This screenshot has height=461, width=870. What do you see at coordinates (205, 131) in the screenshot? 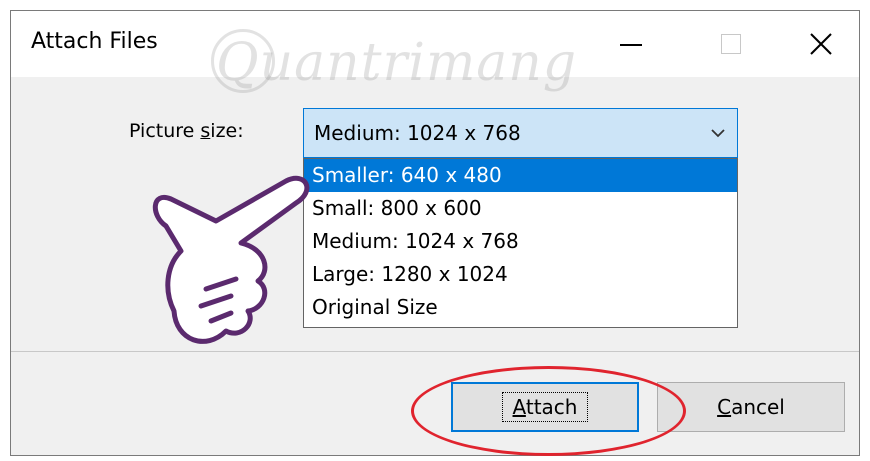
I see `label-mnemonic: s` at bounding box center [205, 131].